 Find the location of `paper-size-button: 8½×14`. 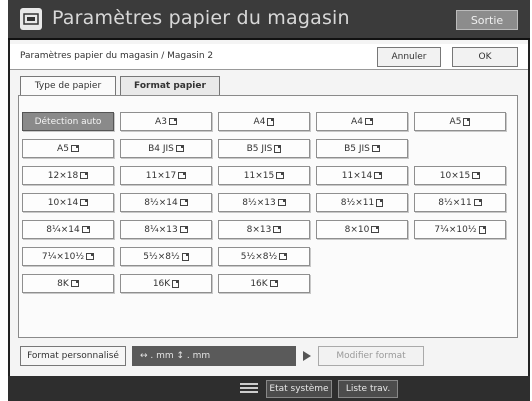

paper-size-button: 8½×14 is located at coordinates (166, 202).